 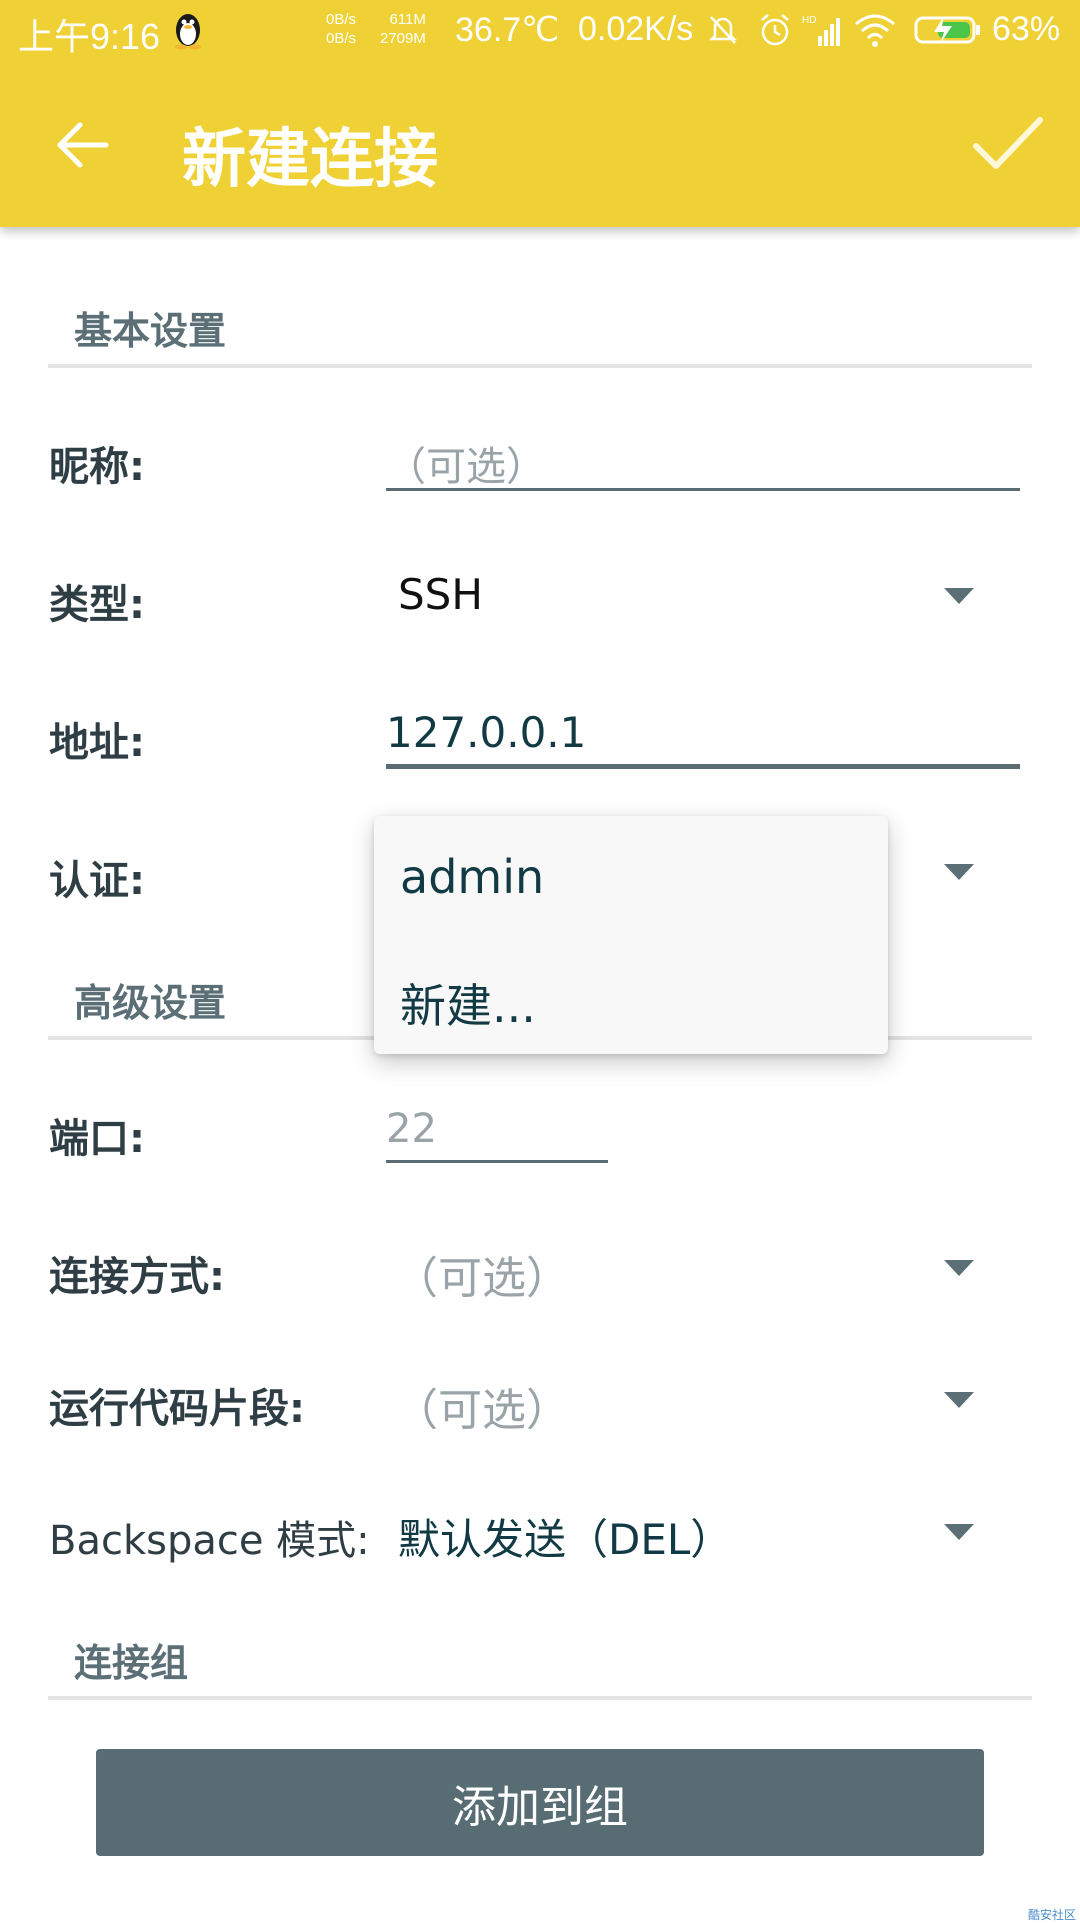 What do you see at coordinates (403, 29) in the screenshot?
I see `memory-readout: 611M 2709M` at bounding box center [403, 29].